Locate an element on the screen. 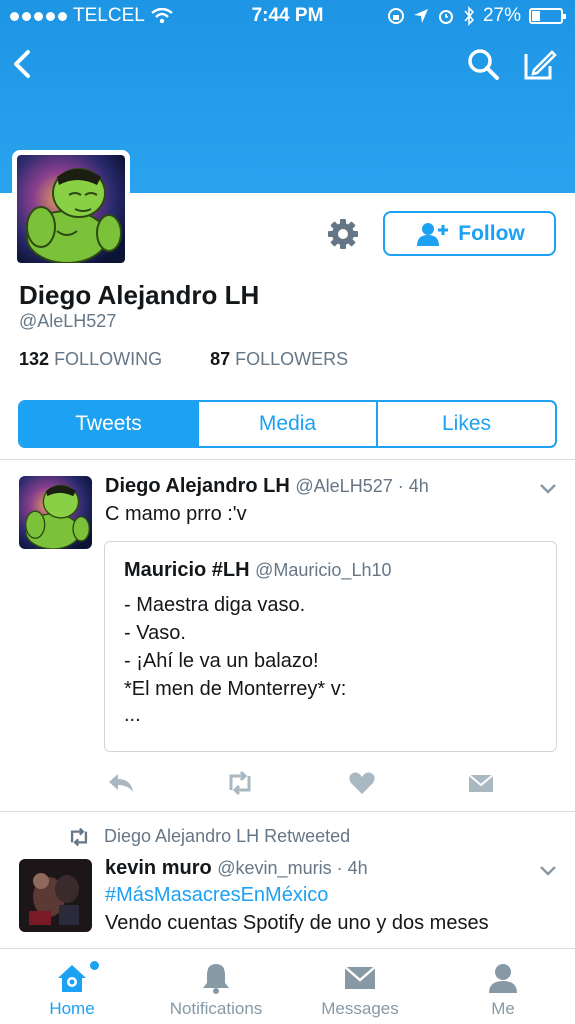 The height and width of the screenshot is (1024, 575). retweet-note: Diego Alejandro LH Retweeted is located at coordinates (208, 836).